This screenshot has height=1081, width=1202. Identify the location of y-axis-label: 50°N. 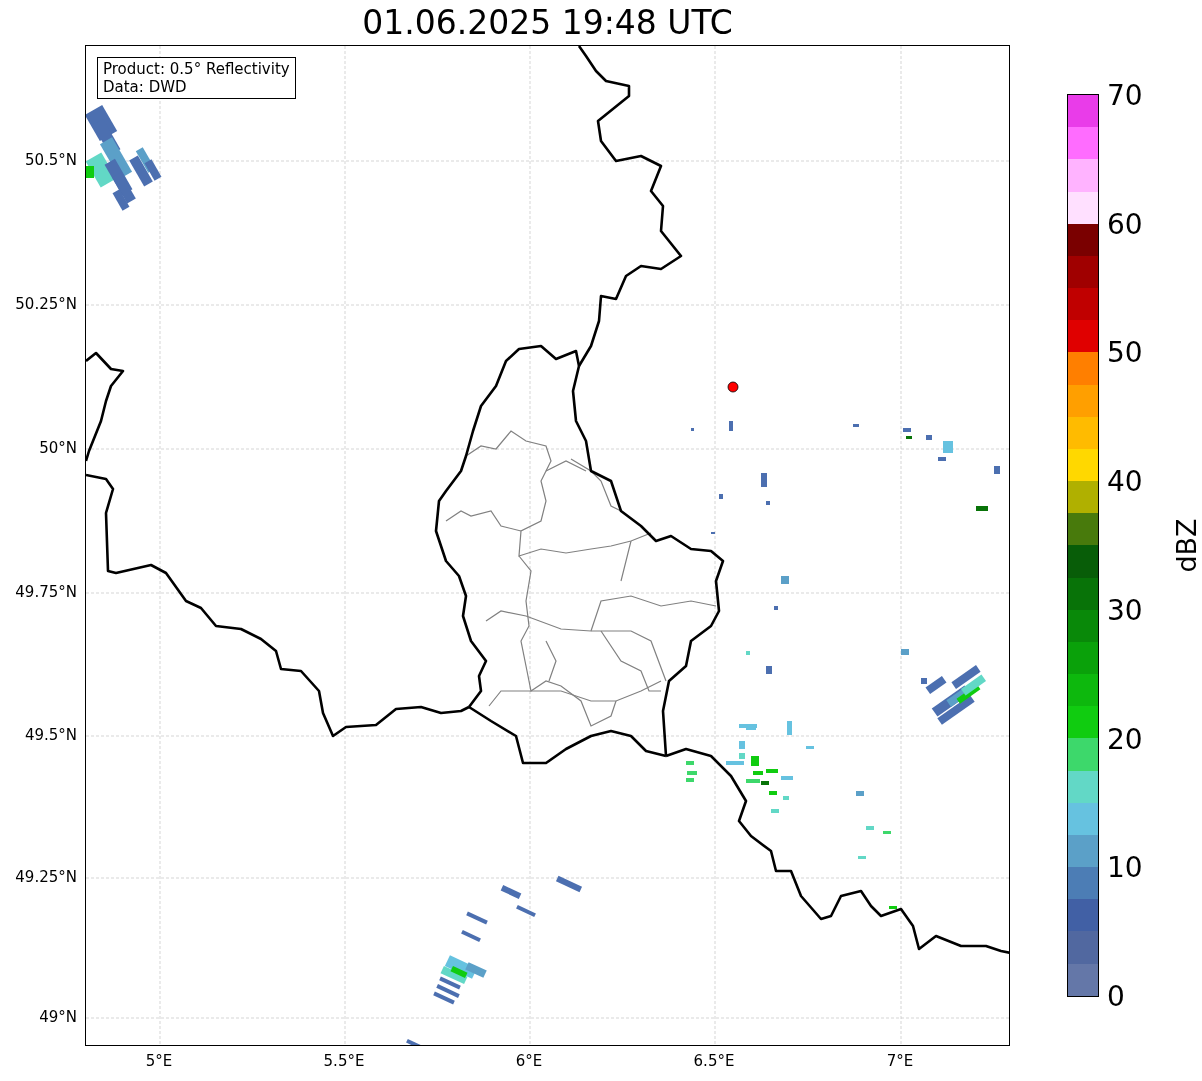
(58, 448).